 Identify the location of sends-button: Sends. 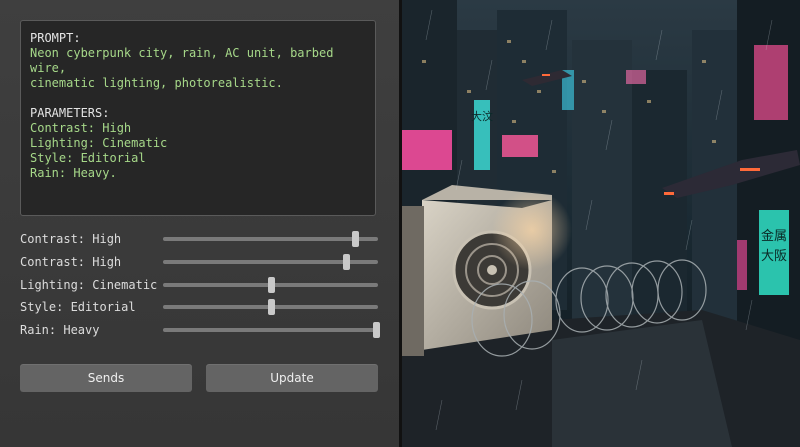
(106, 378).